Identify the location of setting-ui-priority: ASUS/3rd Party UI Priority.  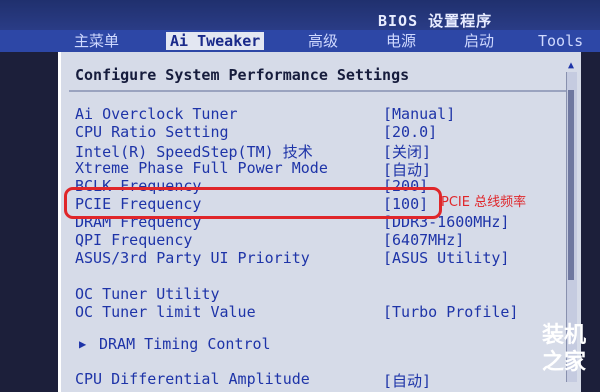
(192, 258).